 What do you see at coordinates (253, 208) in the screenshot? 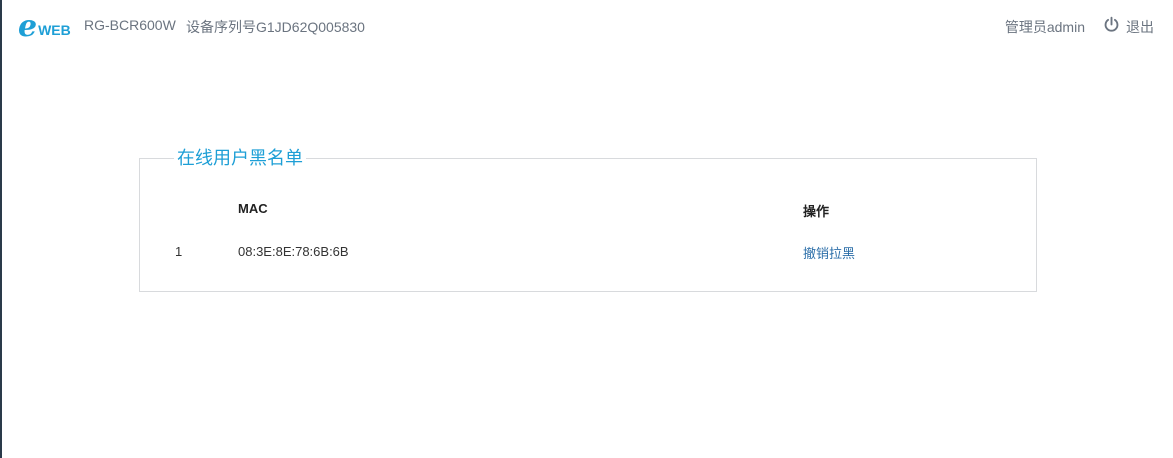
I see `column-header-mac: MAC` at bounding box center [253, 208].